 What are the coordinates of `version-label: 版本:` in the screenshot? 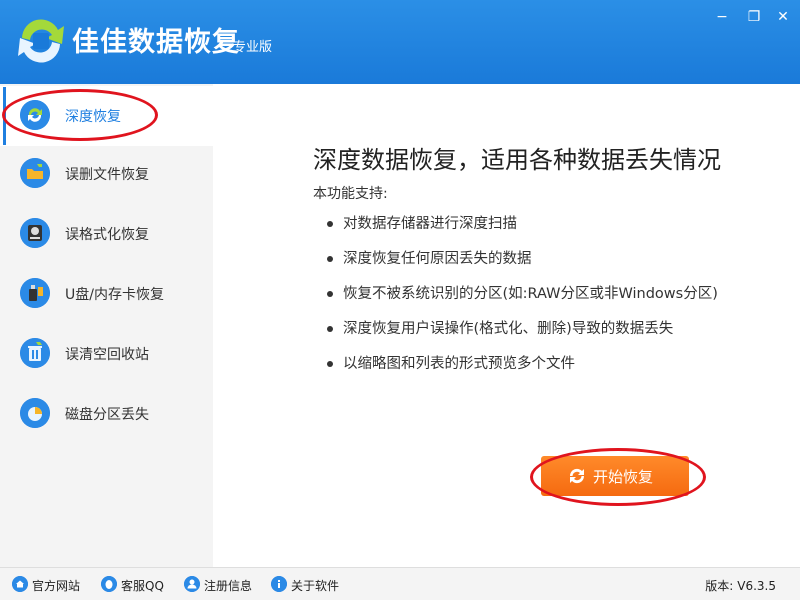 It's located at (719, 586).